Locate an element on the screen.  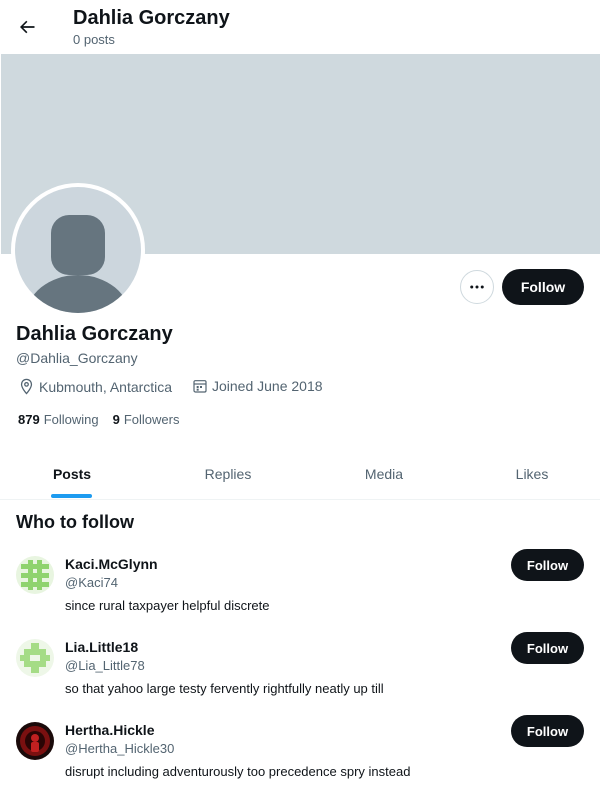
tab-posts: Posts is located at coordinates (72, 473).